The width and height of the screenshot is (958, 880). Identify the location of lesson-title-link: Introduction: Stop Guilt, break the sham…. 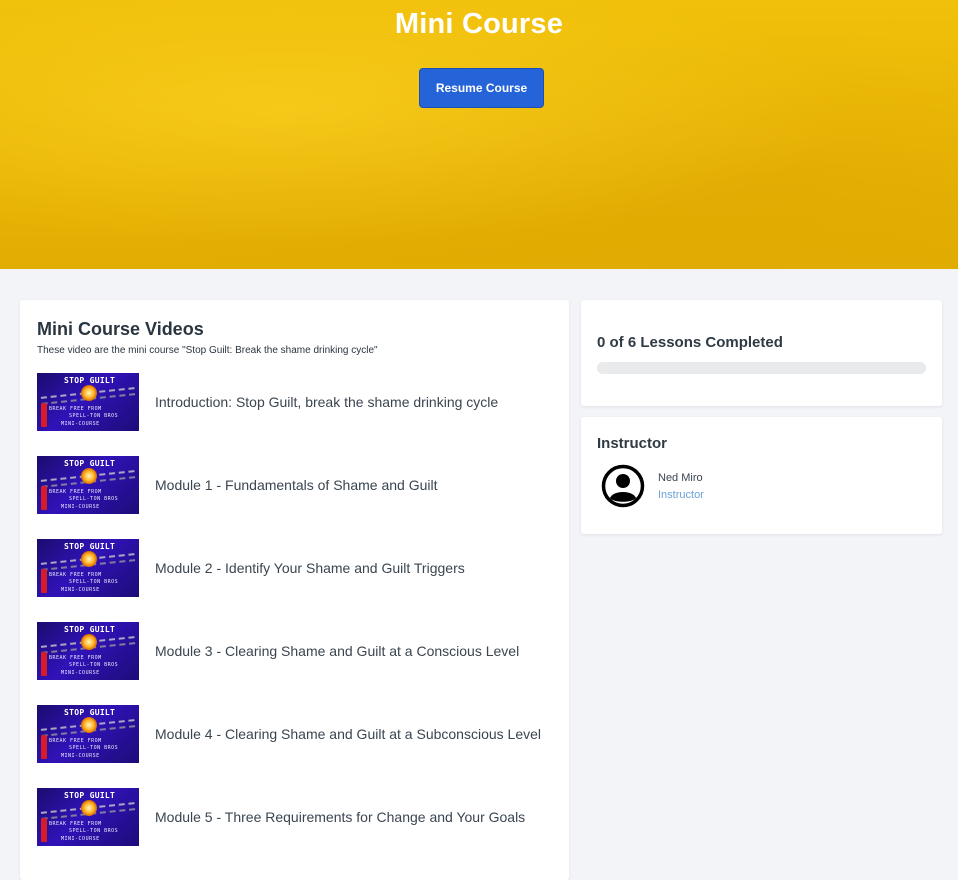
(326, 402).